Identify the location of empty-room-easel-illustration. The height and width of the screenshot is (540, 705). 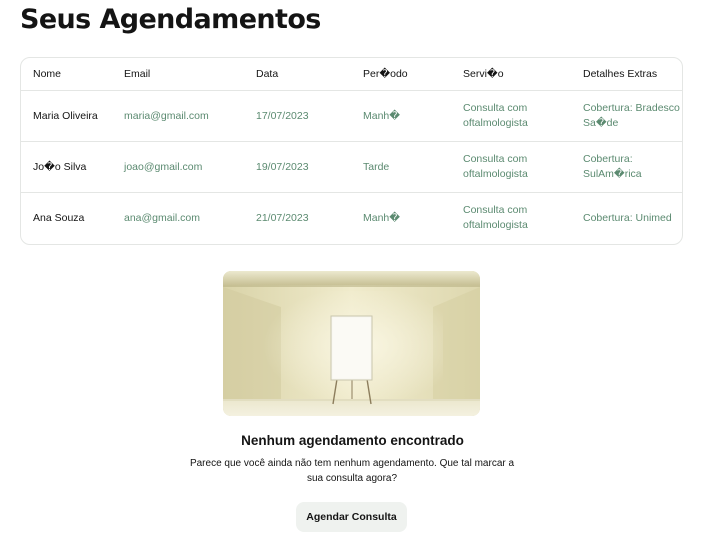
(351, 343).